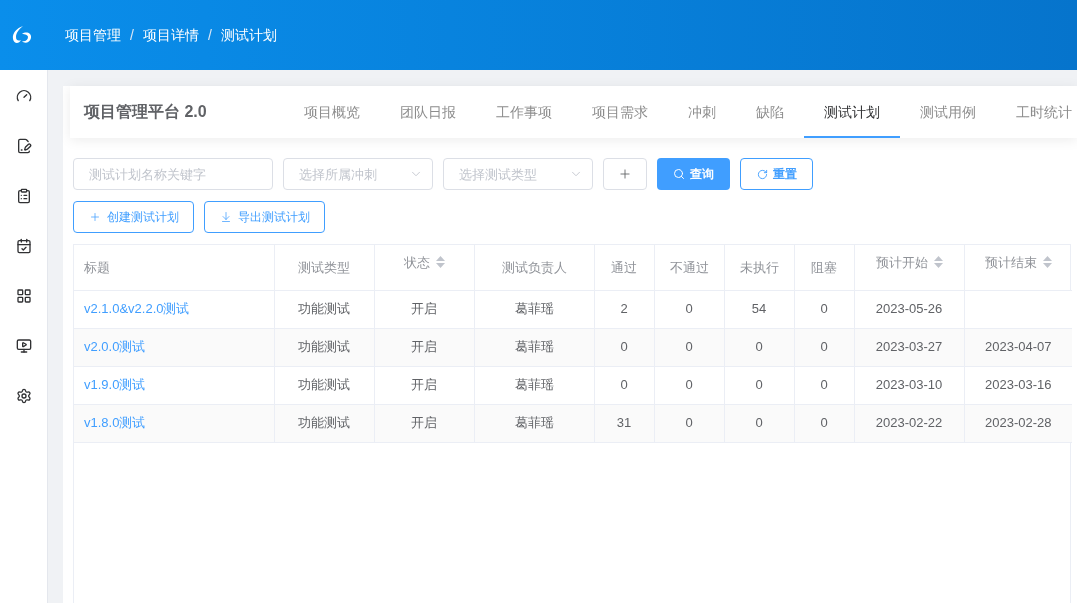 Image resolution: width=1077 pixels, height=603 pixels. I want to click on table-cell: 2023-05-26, so click(909, 309).